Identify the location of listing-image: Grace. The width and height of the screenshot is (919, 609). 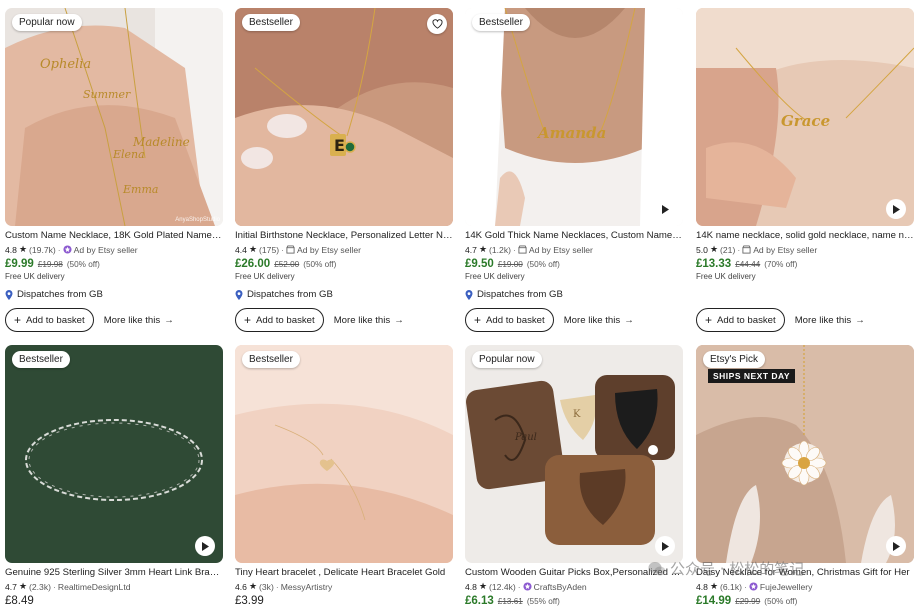
(805, 117).